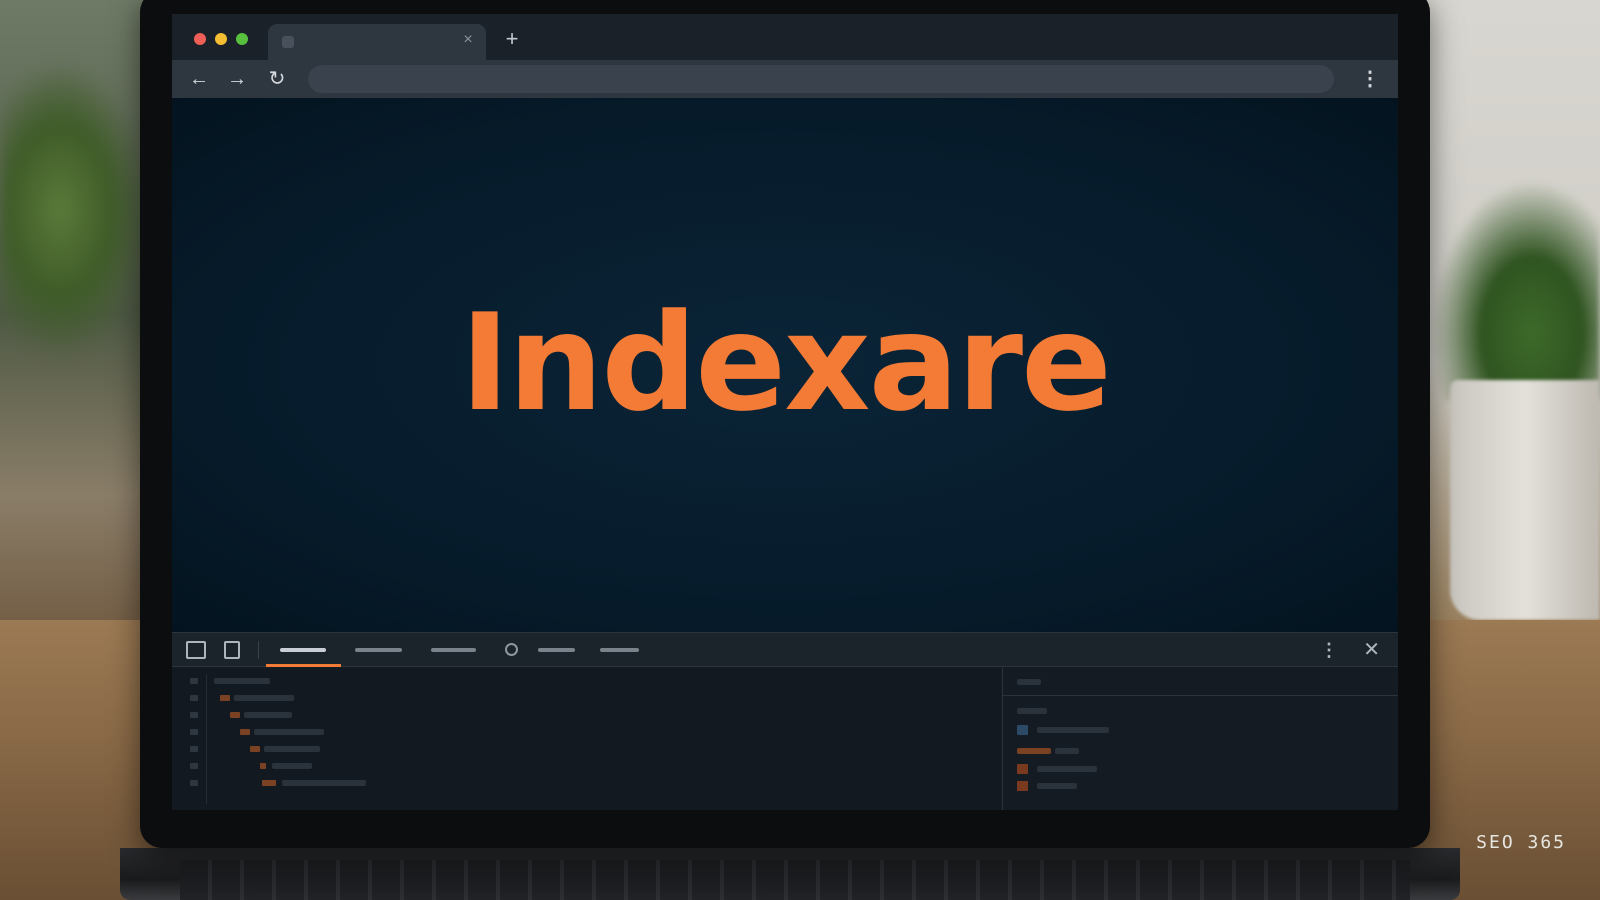 Image resolution: width=1600 pixels, height=900 pixels. What do you see at coordinates (237, 79) in the screenshot?
I see `forward-arrow-icon: →` at bounding box center [237, 79].